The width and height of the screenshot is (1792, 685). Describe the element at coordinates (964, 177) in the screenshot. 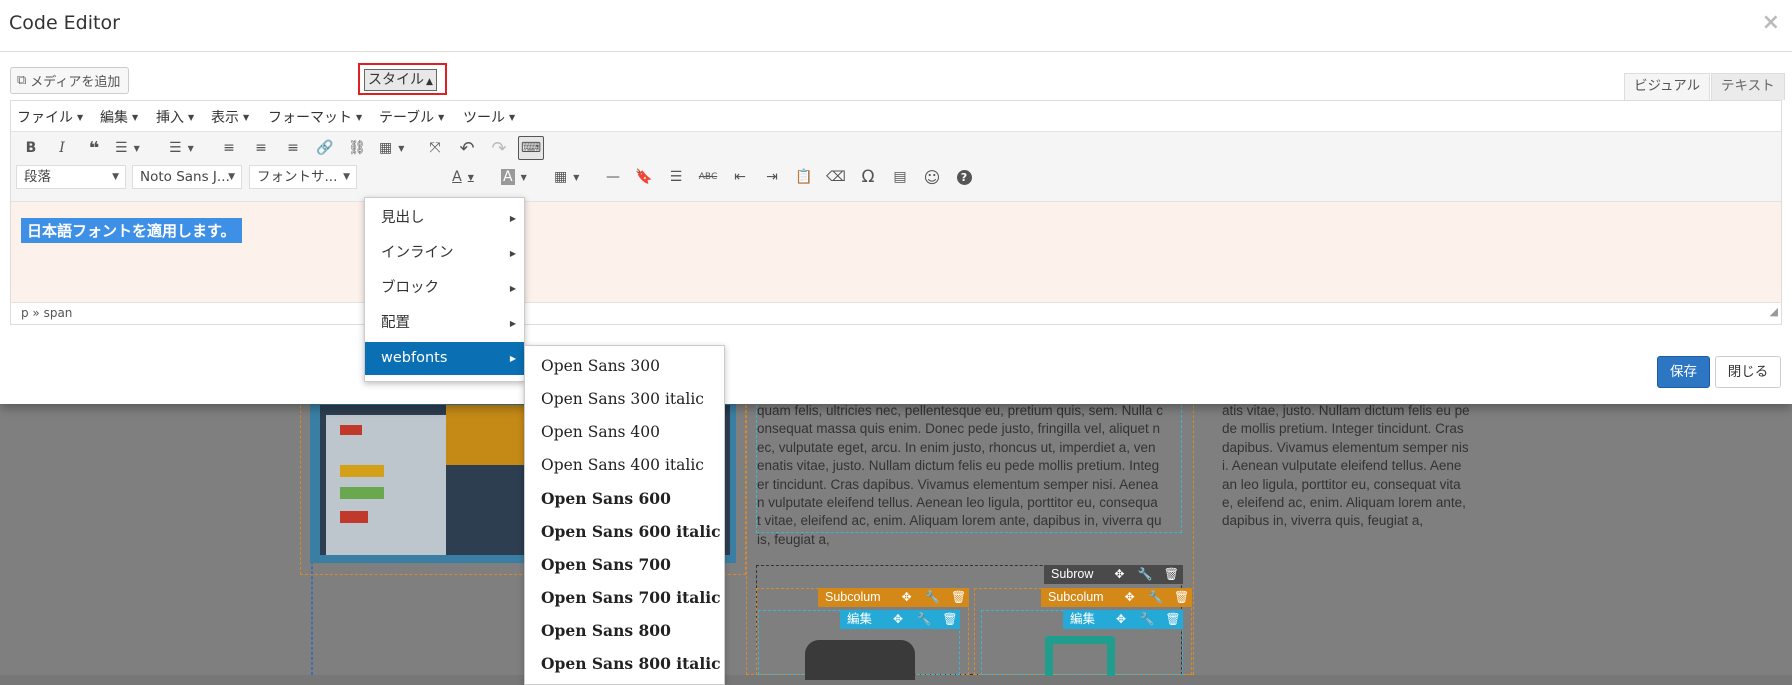

I see `help-icon: ?` at that location.